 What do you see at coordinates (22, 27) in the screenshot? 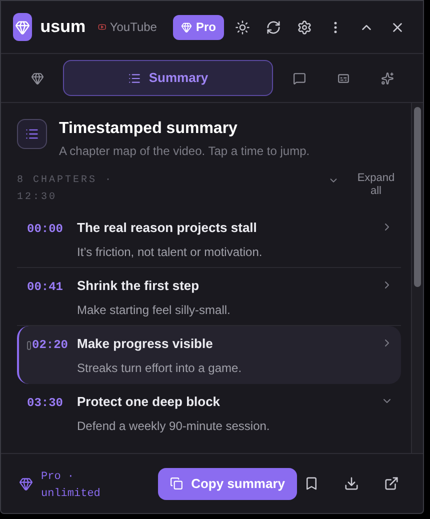
I see `app-logo` at bounding box center [22, 27].